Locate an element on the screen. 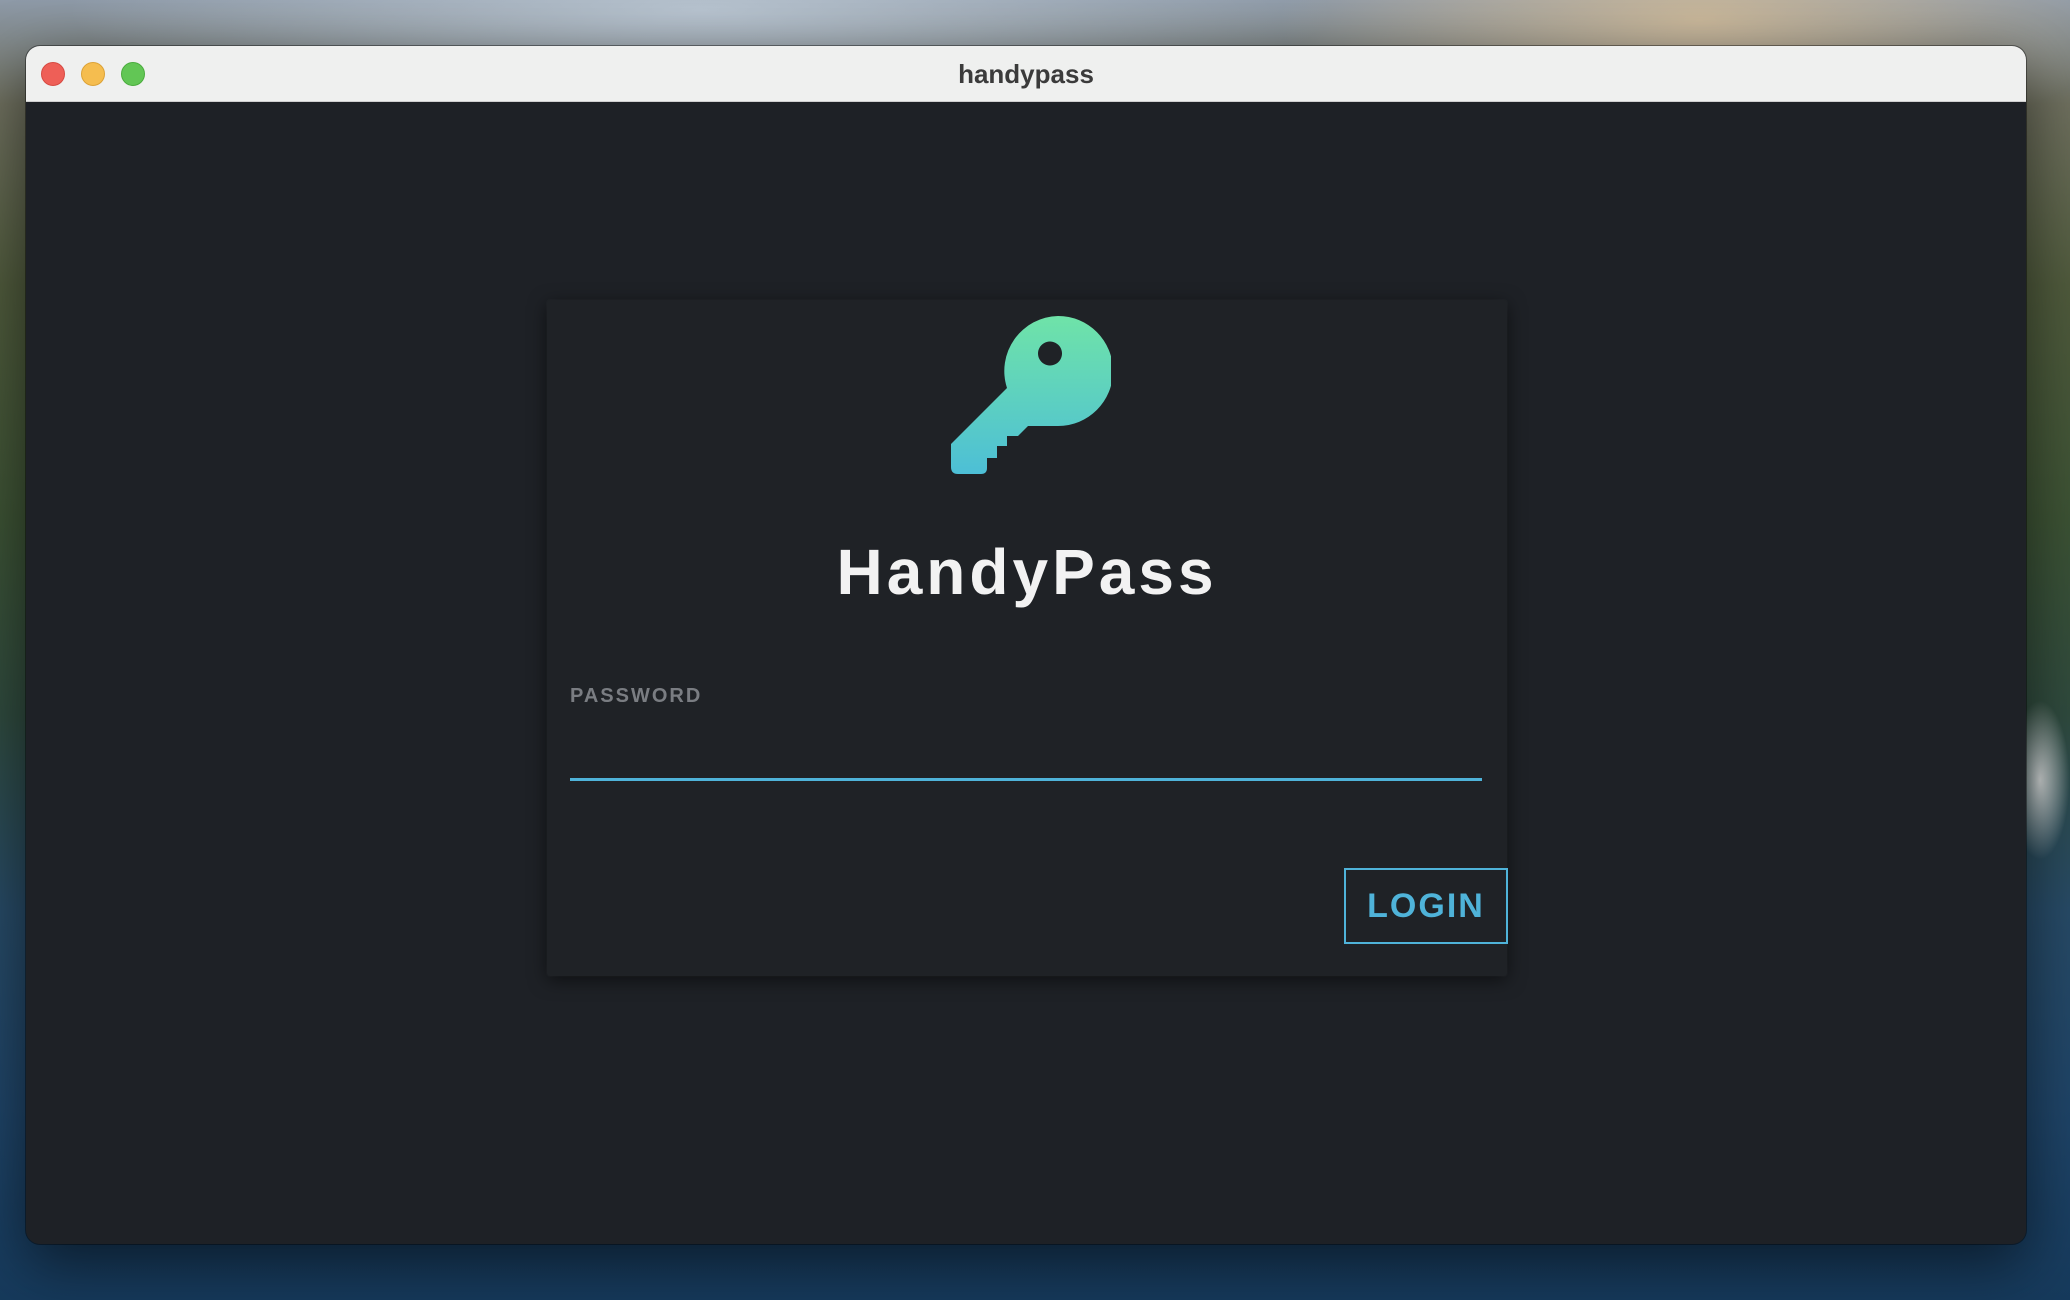  key-icon is located at coordinates (1031, 395).